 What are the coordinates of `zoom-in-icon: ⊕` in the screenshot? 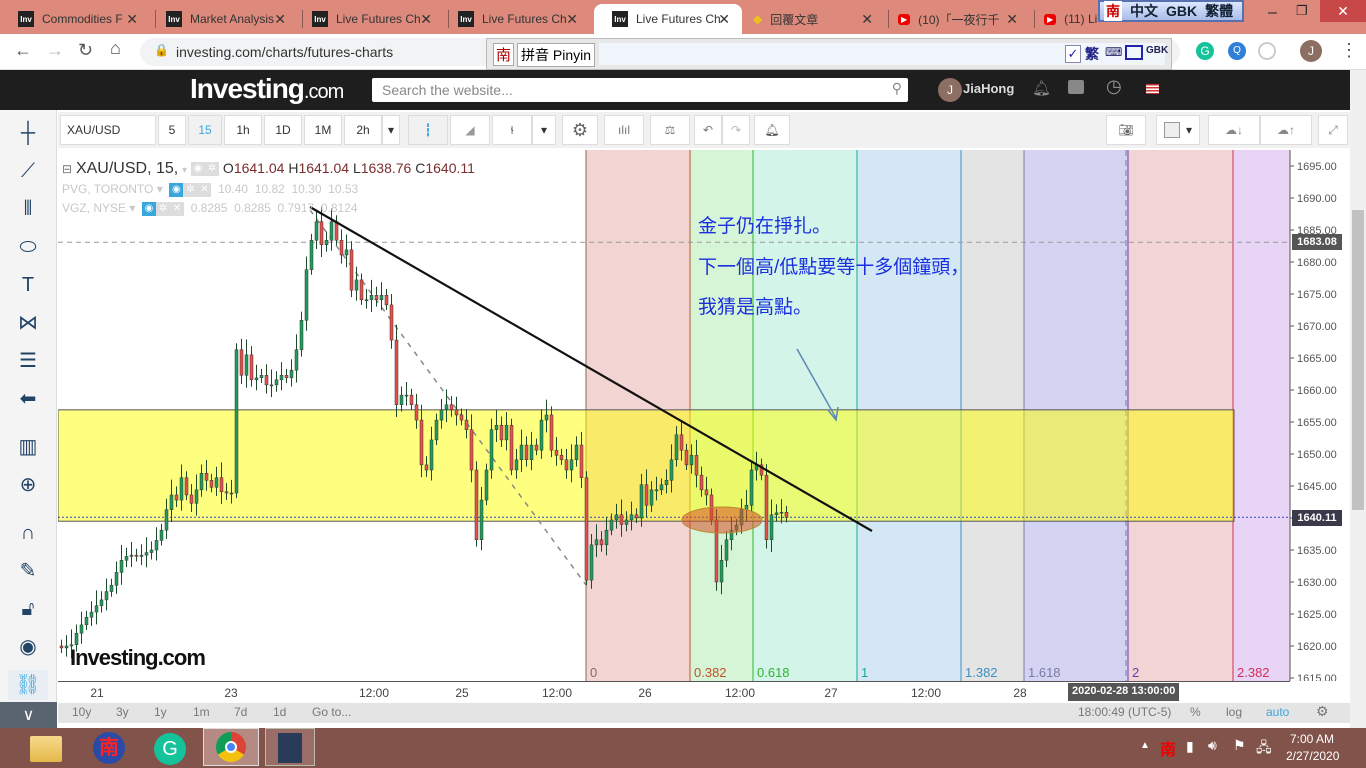 It's located at (28, 485).